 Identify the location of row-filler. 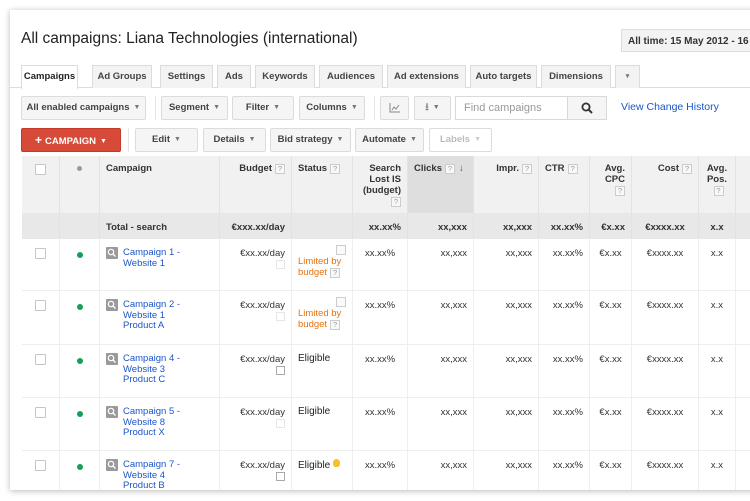
(743, 371).